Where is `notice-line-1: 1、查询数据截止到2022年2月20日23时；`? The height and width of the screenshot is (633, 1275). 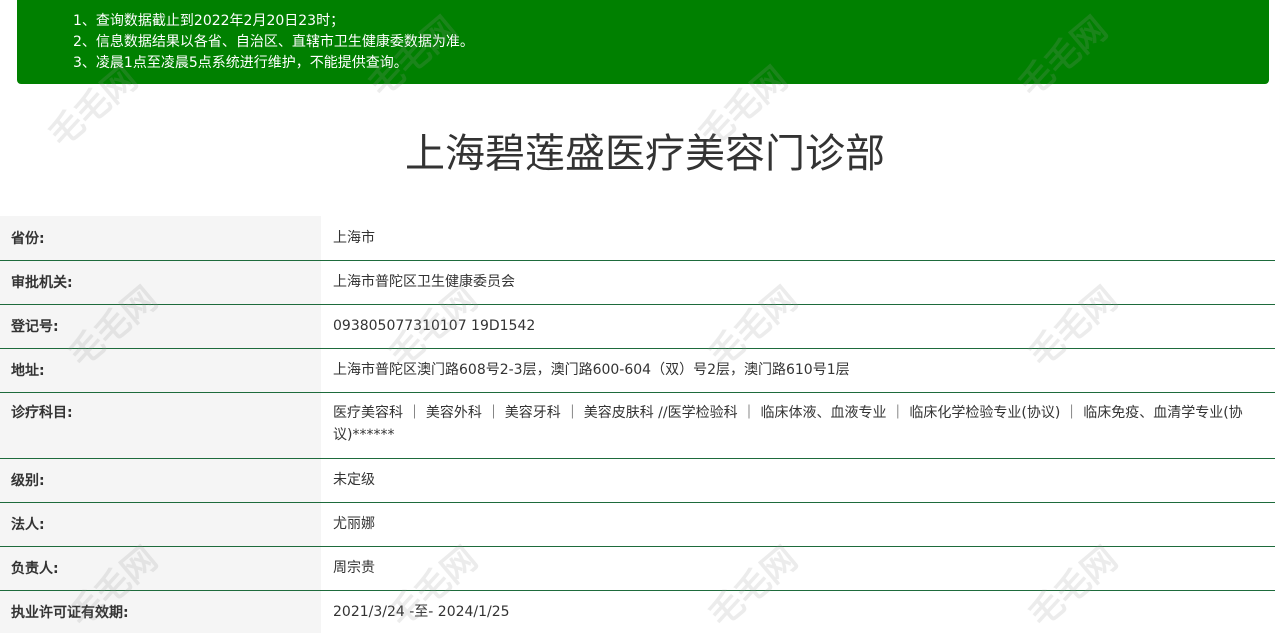
notice-line-1: 1、查询数据截止到2022年2月20日23时； is located at coordinates (209, 21).